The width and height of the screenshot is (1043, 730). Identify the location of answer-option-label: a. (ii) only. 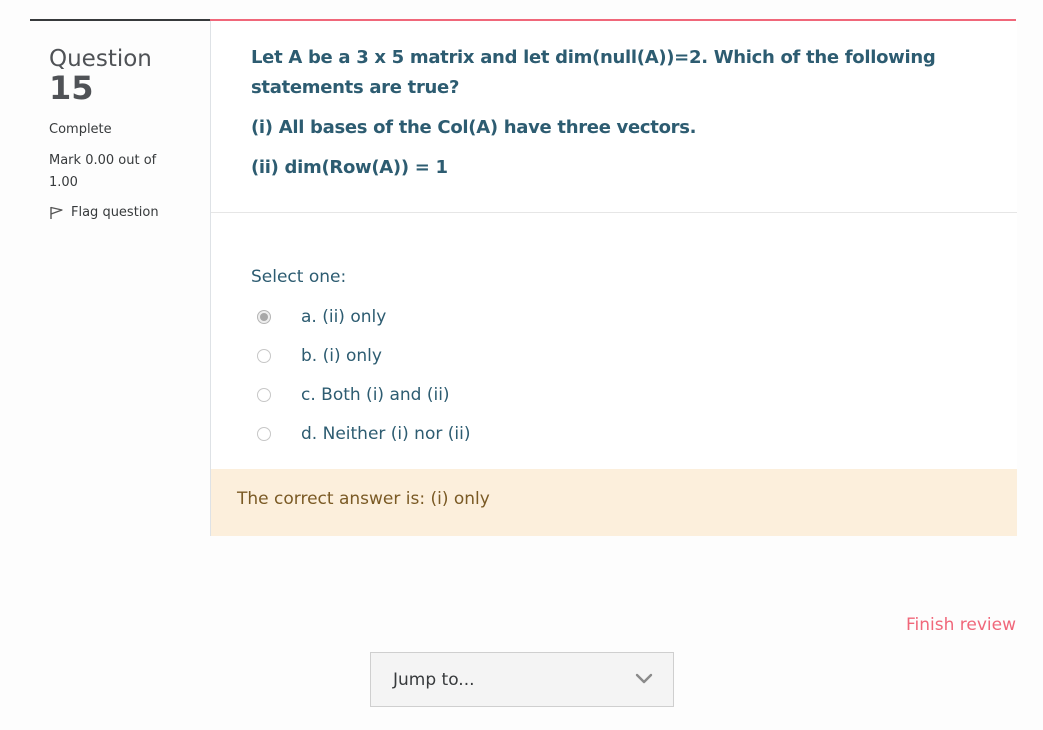
(344, 316).